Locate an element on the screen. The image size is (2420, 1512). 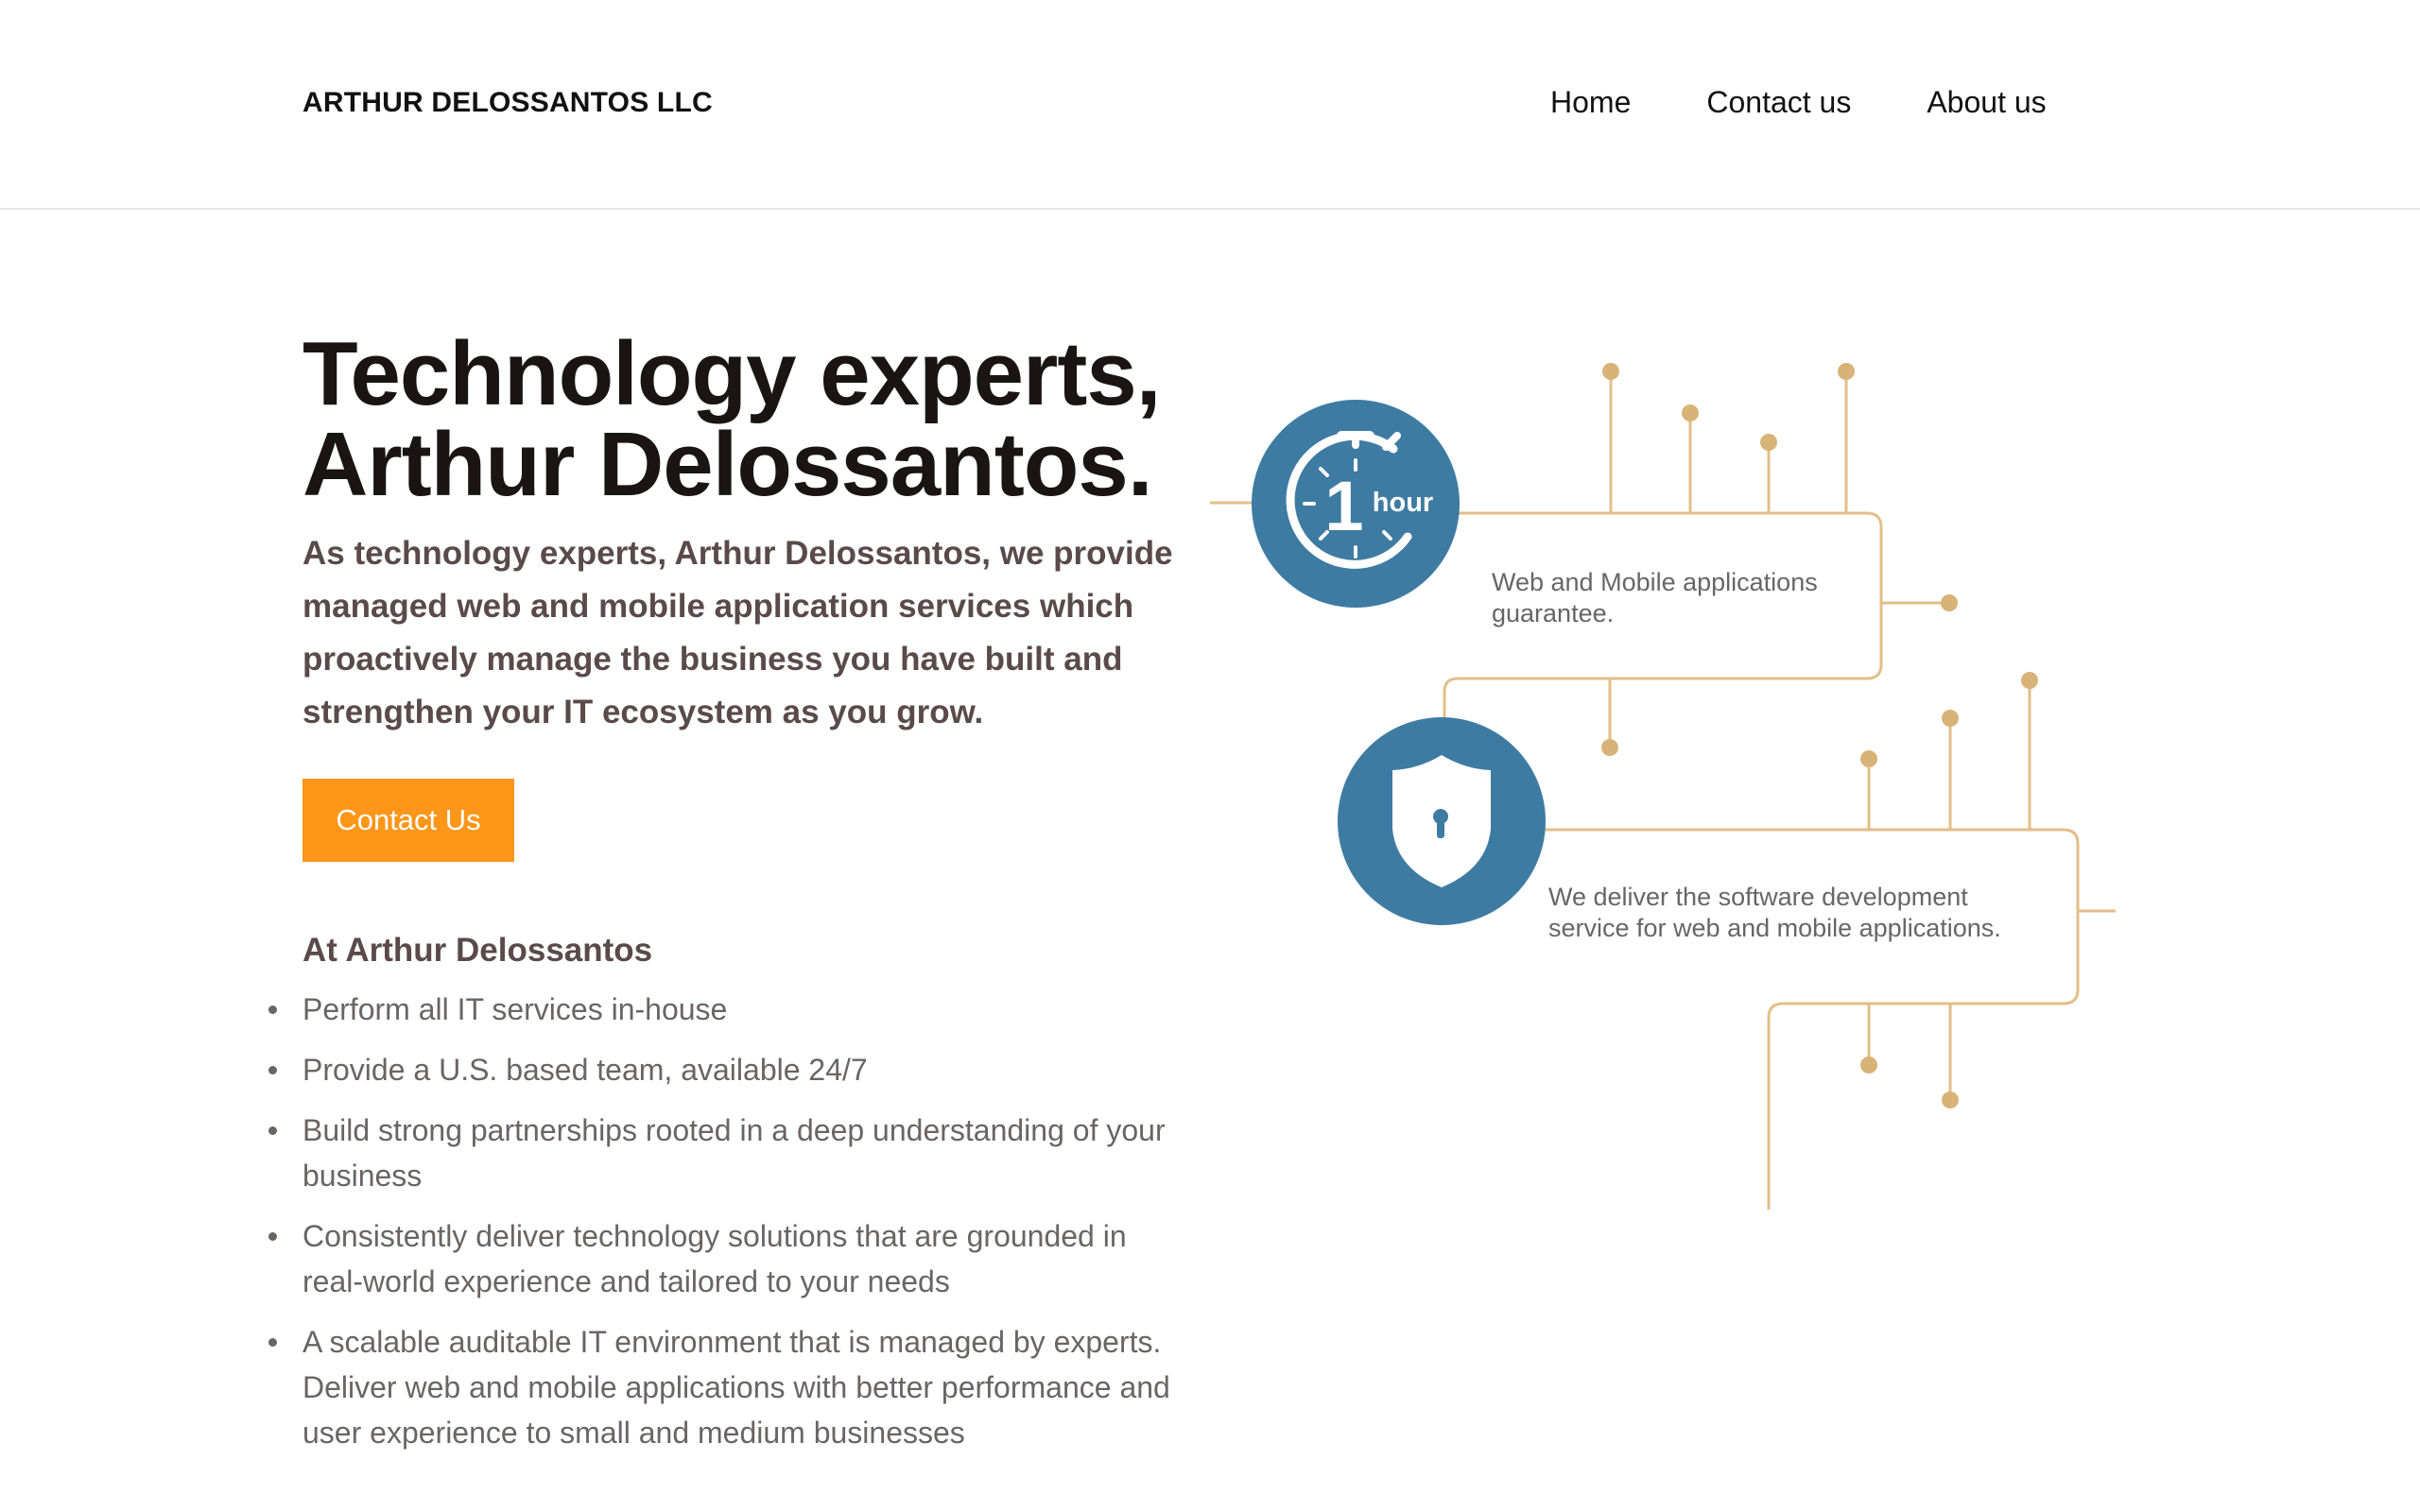
hero-title-line-2: Arthur Delossantos. is located at coordinates (727, 464).